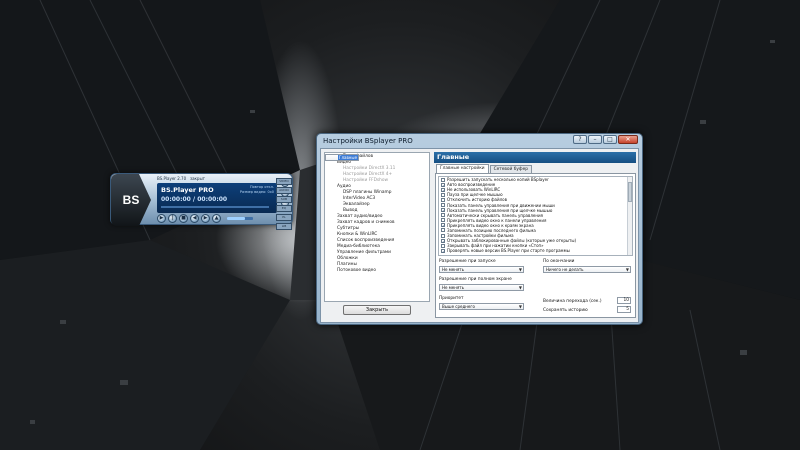  Describe the element at coordinates (475, 279) in the screenshot. I see `fullscreen-resolution-label: Разрешение при полном экране` at that location.